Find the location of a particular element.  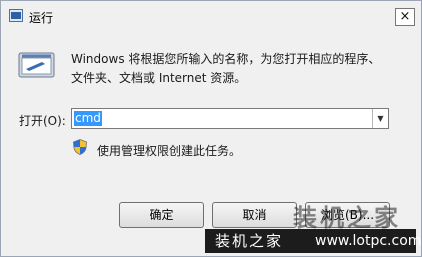

description-line-1: Windows 将根据您所输入的名称，为您打开相应的程序、 is located at coordinates (226, 59).